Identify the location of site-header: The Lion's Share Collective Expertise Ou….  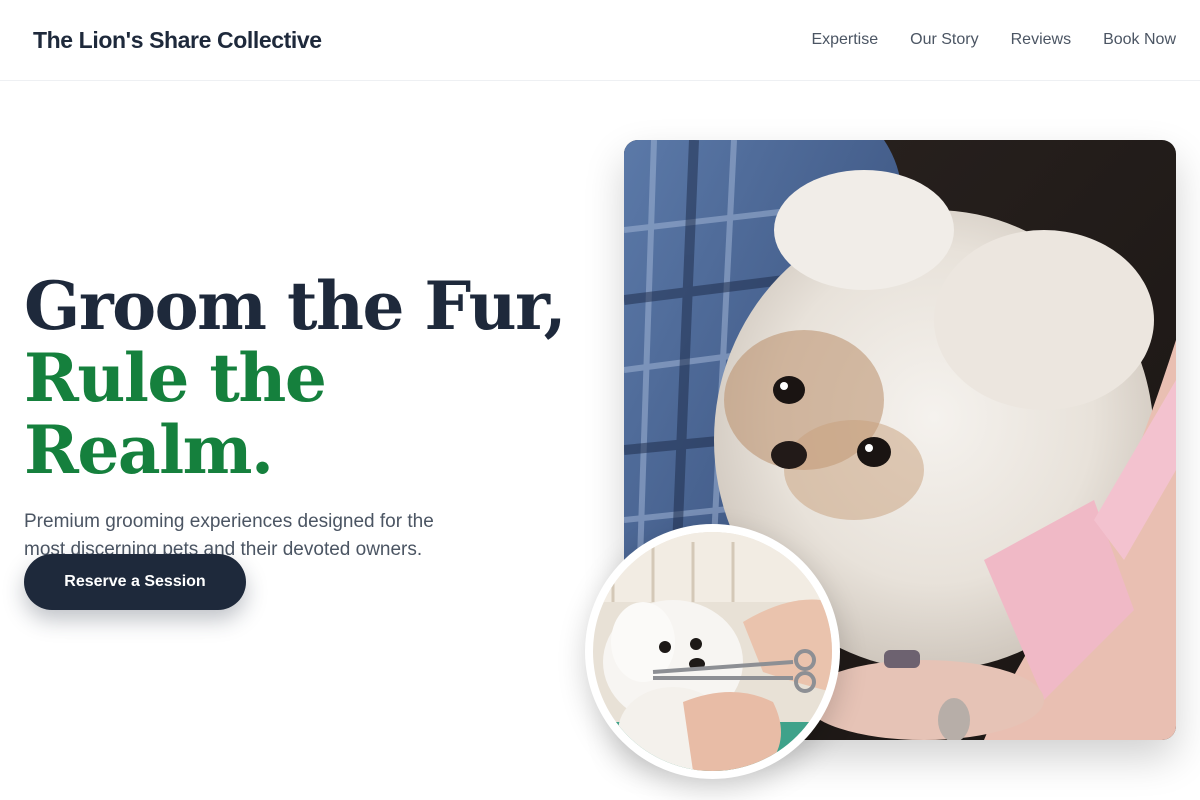
(600, 40).